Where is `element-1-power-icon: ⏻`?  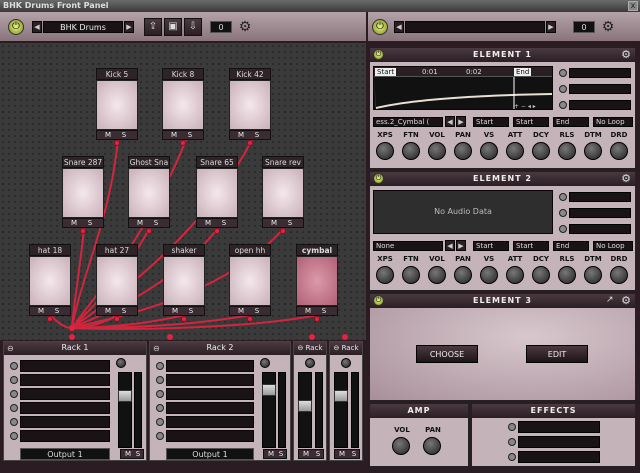
element-1-power-icon: ⏻ is located at coordinates (378, 54).